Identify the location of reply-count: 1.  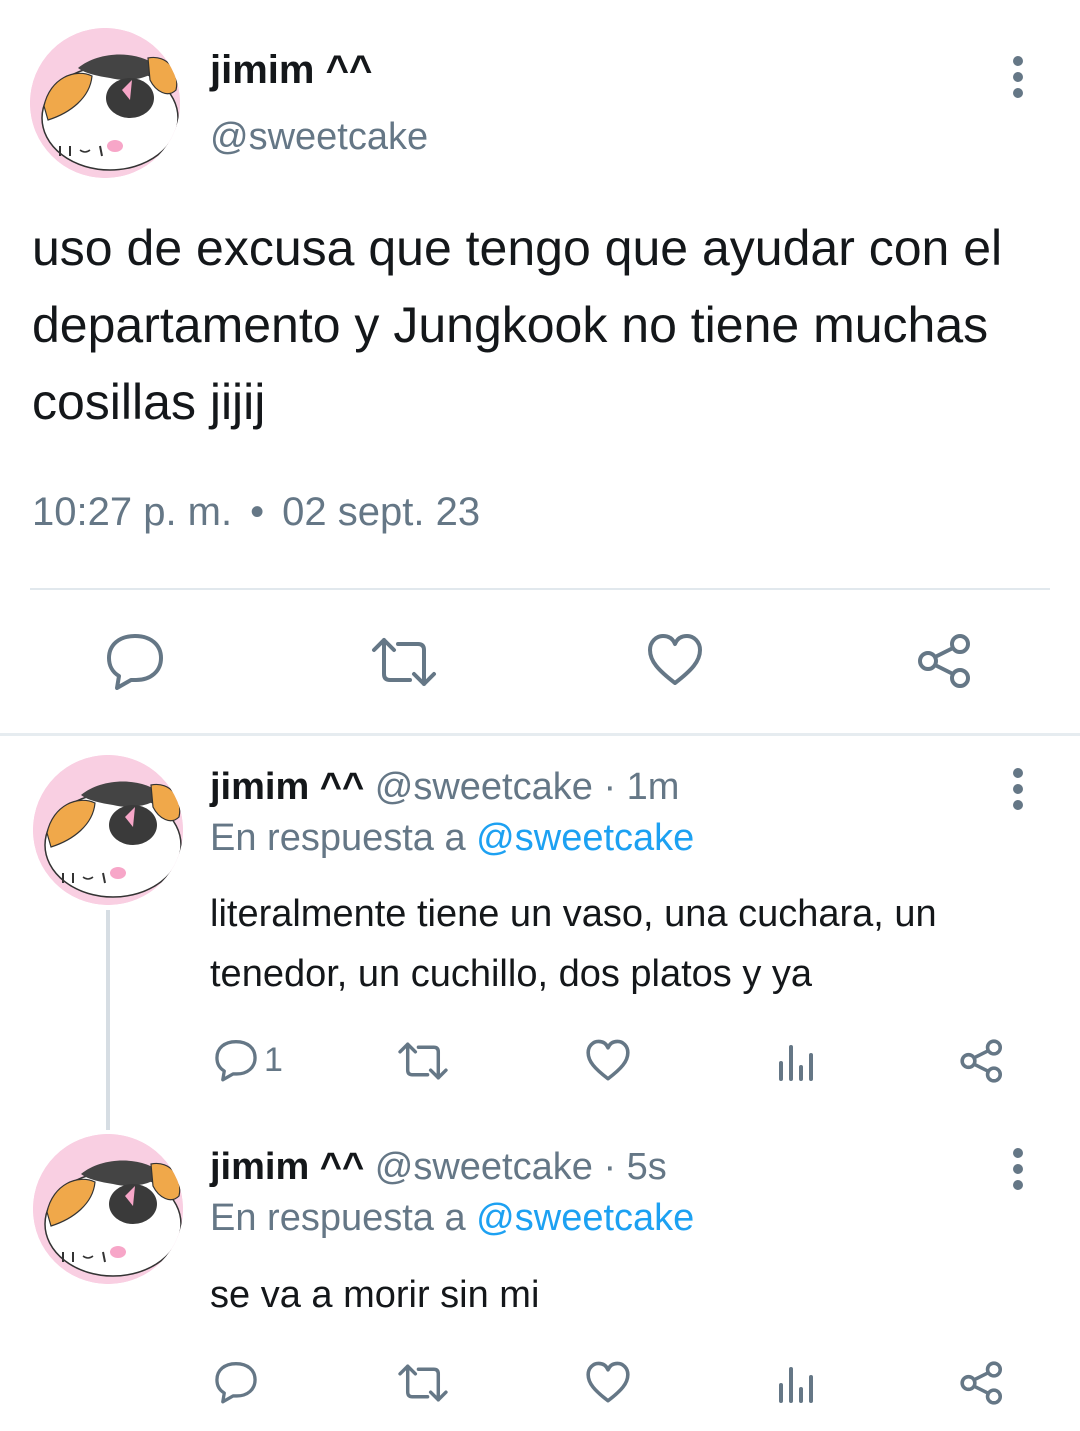
(273, 1059).